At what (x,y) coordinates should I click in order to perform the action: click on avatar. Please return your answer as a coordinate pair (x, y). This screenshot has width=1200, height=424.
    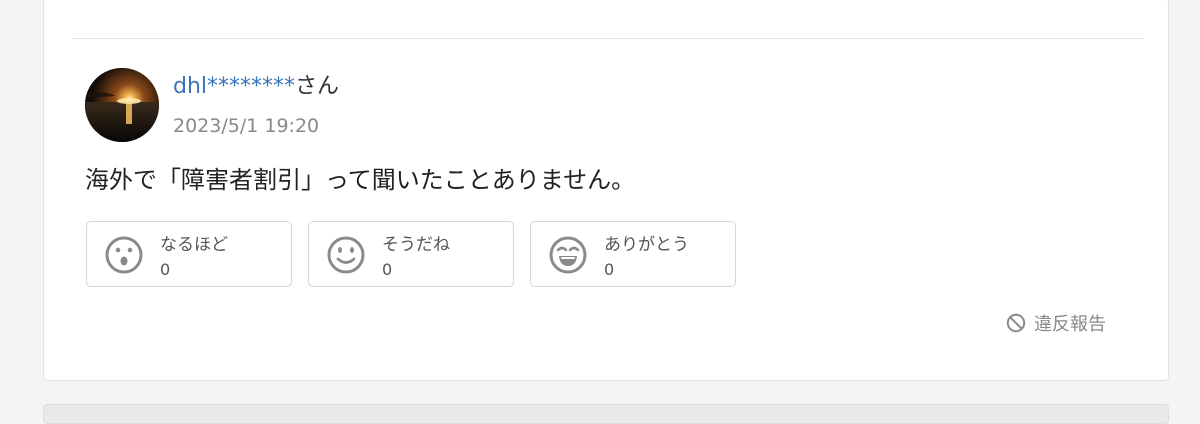
    Looking at the image, I should click on (122, 105).